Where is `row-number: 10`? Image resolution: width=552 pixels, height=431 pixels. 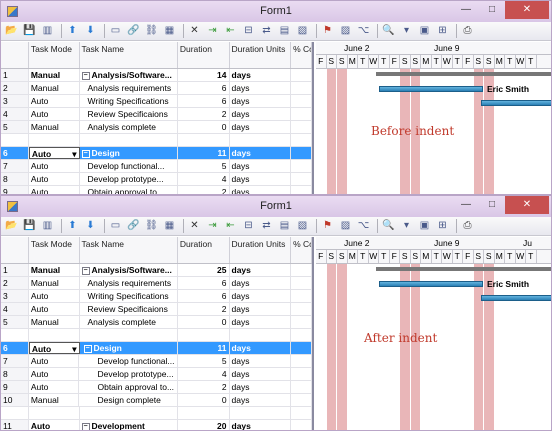 row-number: 10 is located at coordinates (15, 400).